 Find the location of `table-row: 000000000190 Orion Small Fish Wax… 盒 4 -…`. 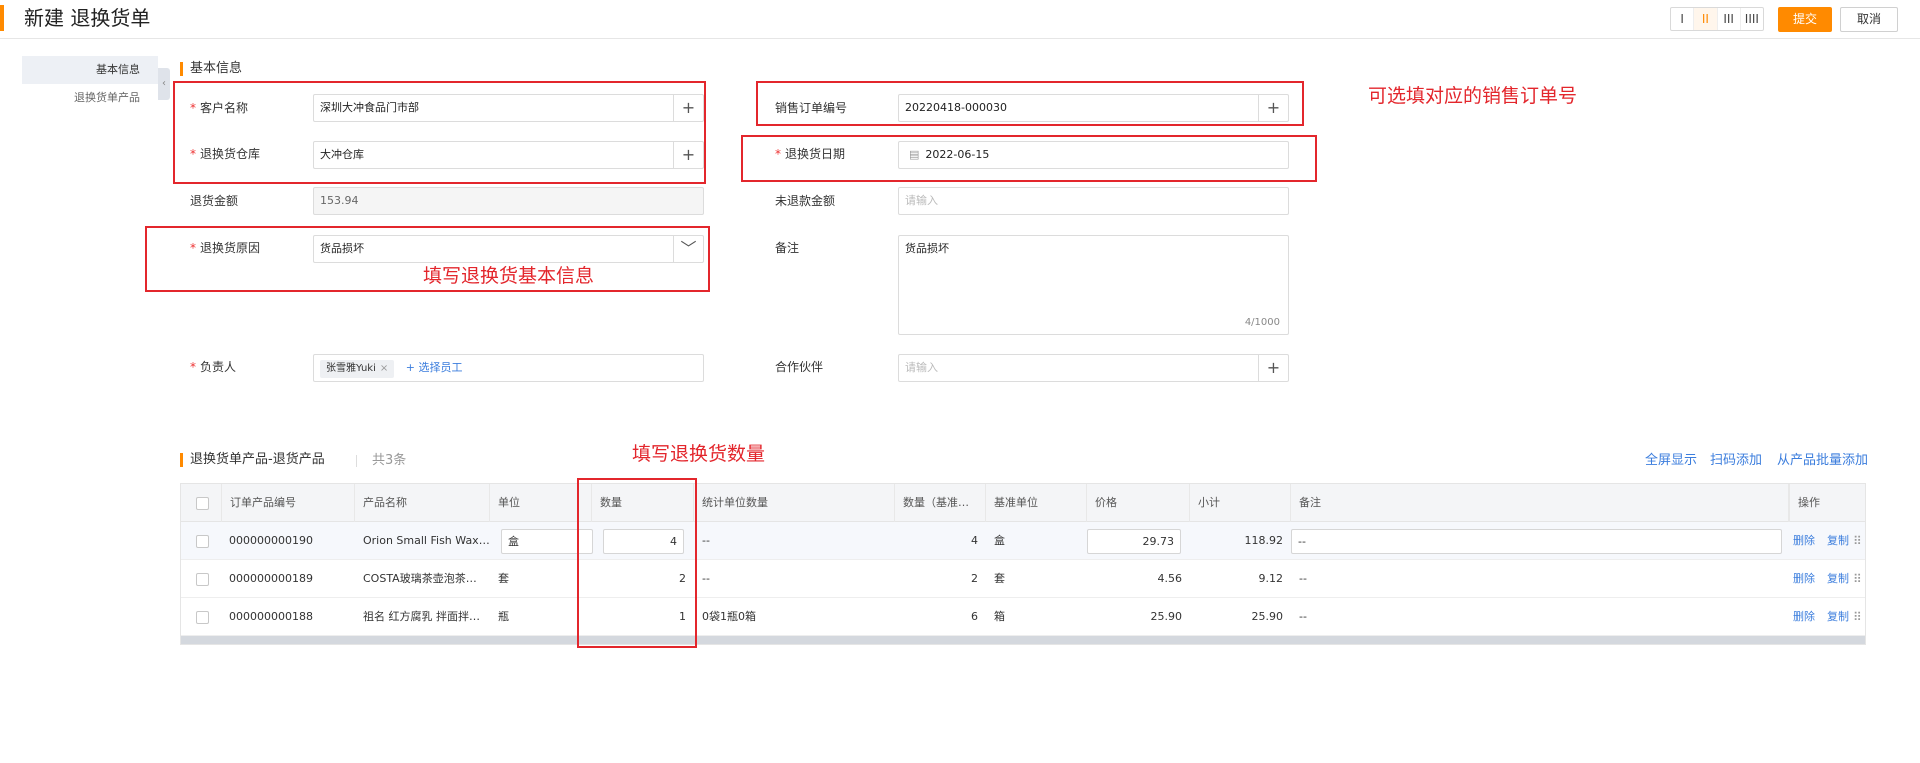

table-row: 000000000190 Orion Small Fish Wax… 盒 4 -… is located at coordinates (1023, 541).